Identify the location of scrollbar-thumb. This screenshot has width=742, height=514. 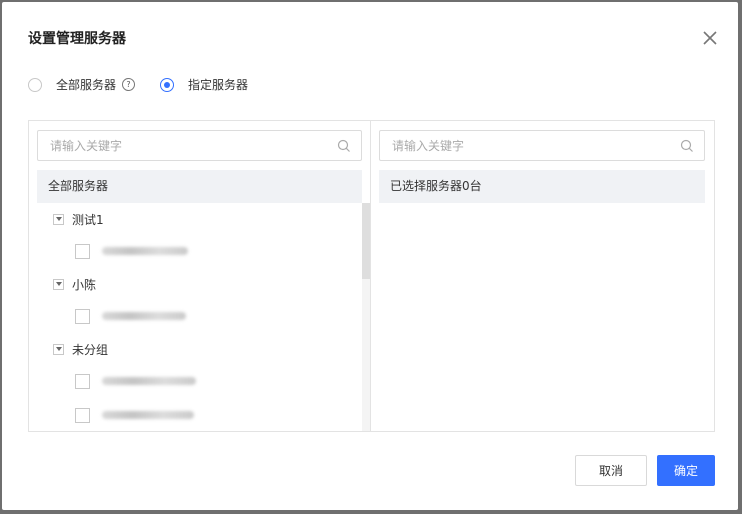
(366, 241).